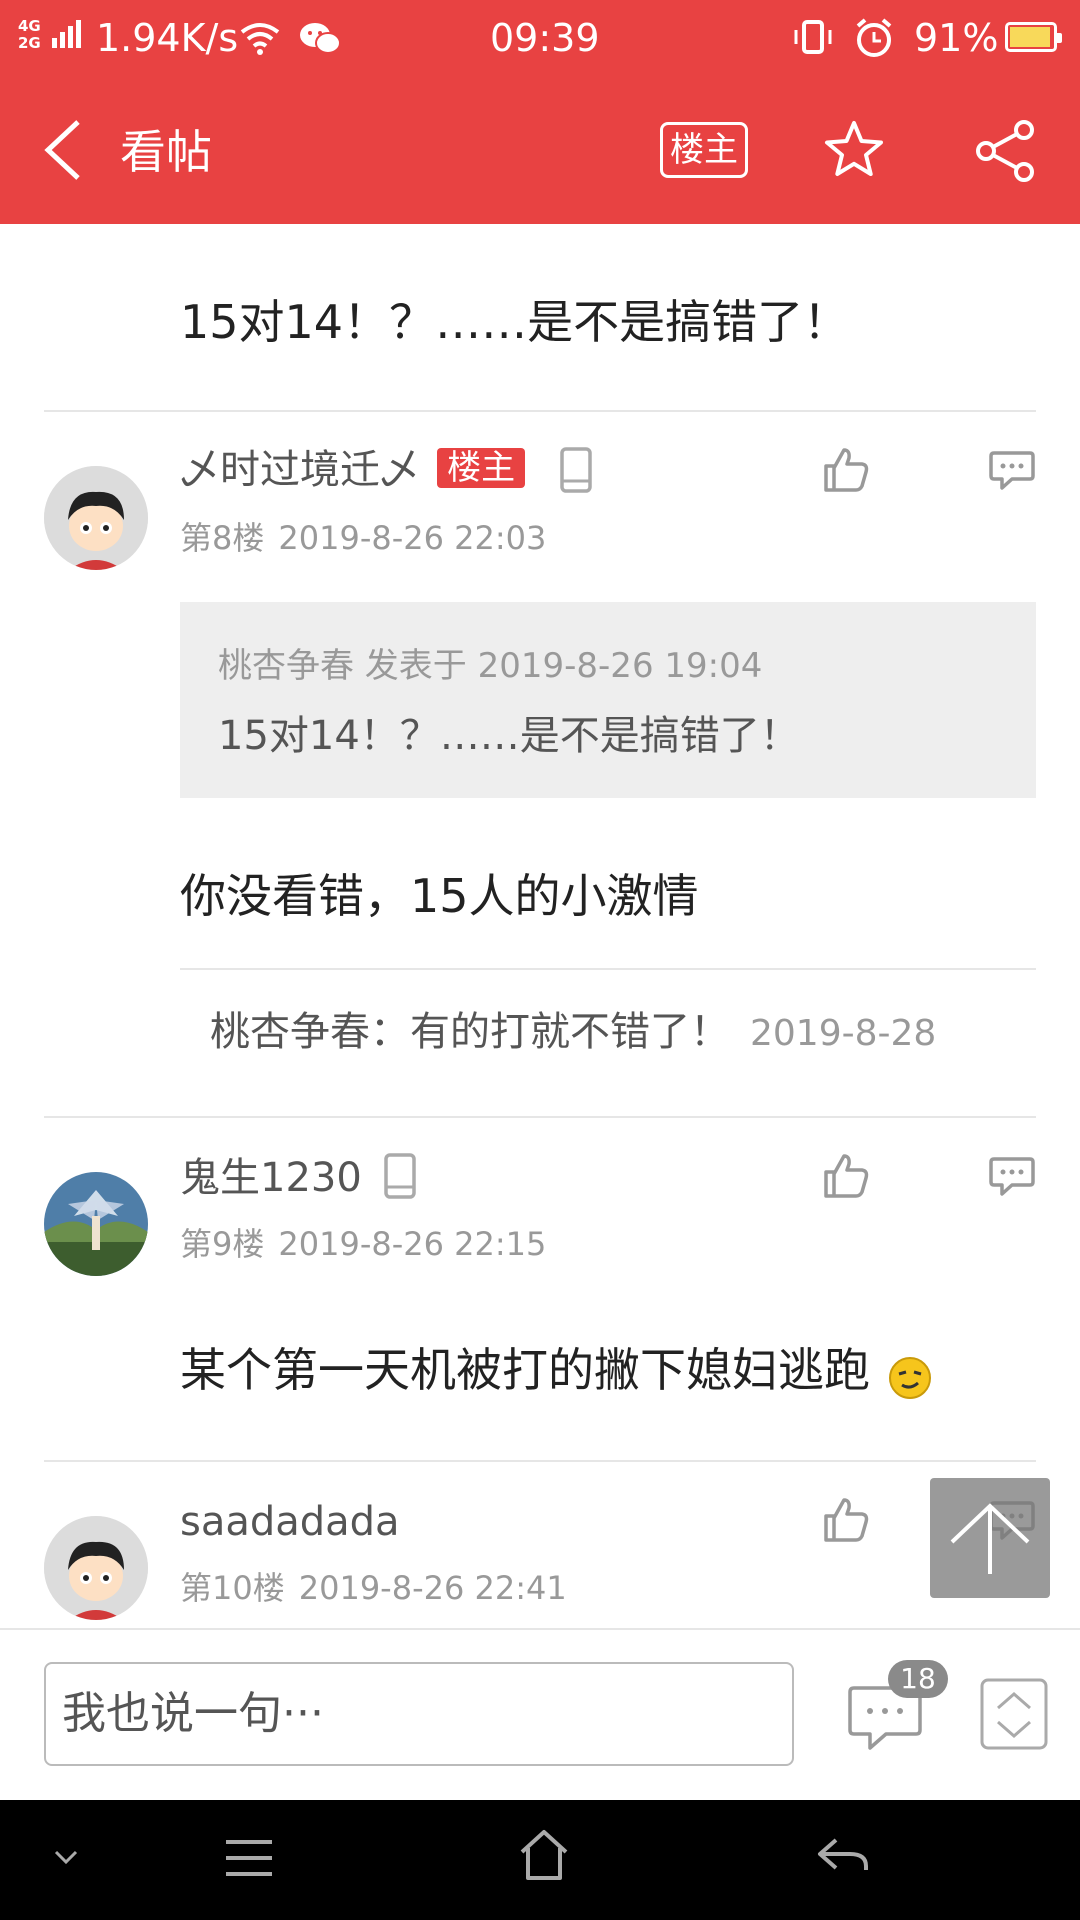  What do you see at coordinates (412, 538) in the screenshot?
I see `post-time: 2019-8-26 22:03` at bounding box center [412, 538].